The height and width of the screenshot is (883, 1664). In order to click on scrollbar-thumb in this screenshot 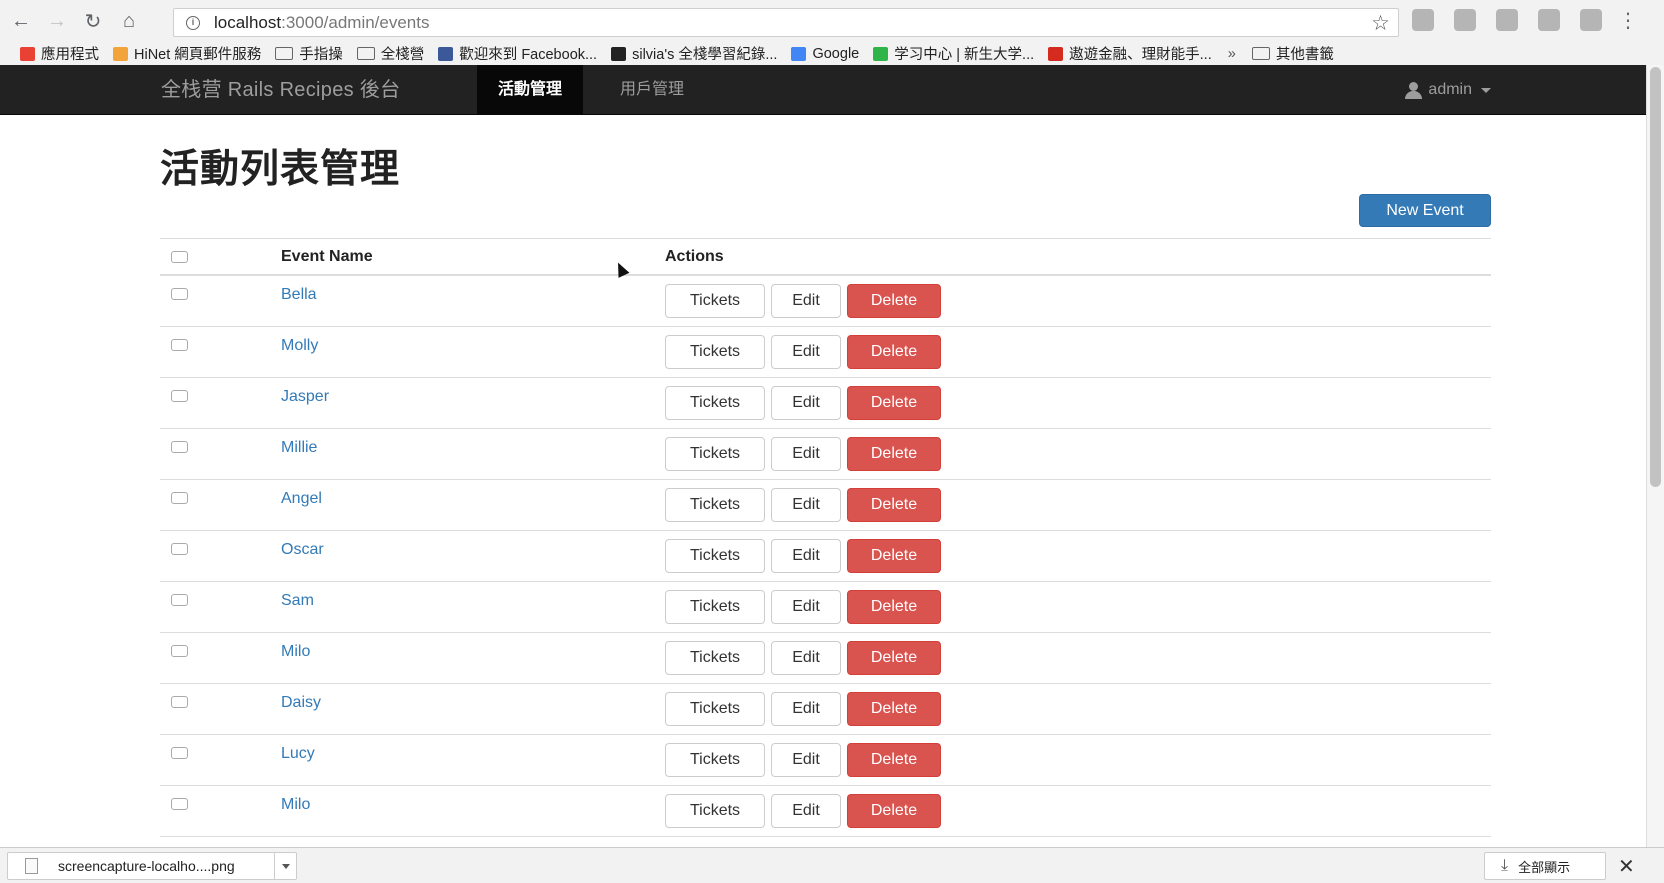, I will do `click(1655, 277)`.